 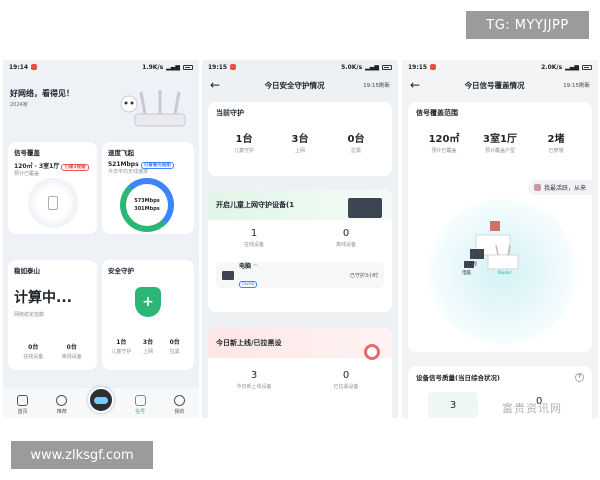 I want to click on stat-value: 1, so click(x=254, y=233).